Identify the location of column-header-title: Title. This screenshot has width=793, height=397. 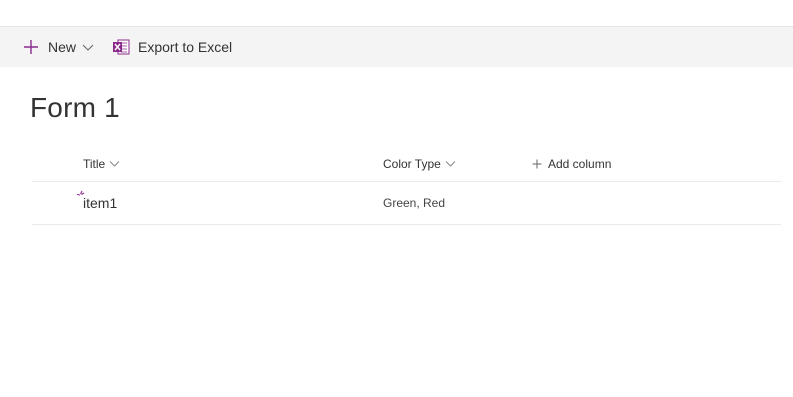
(101, 163).